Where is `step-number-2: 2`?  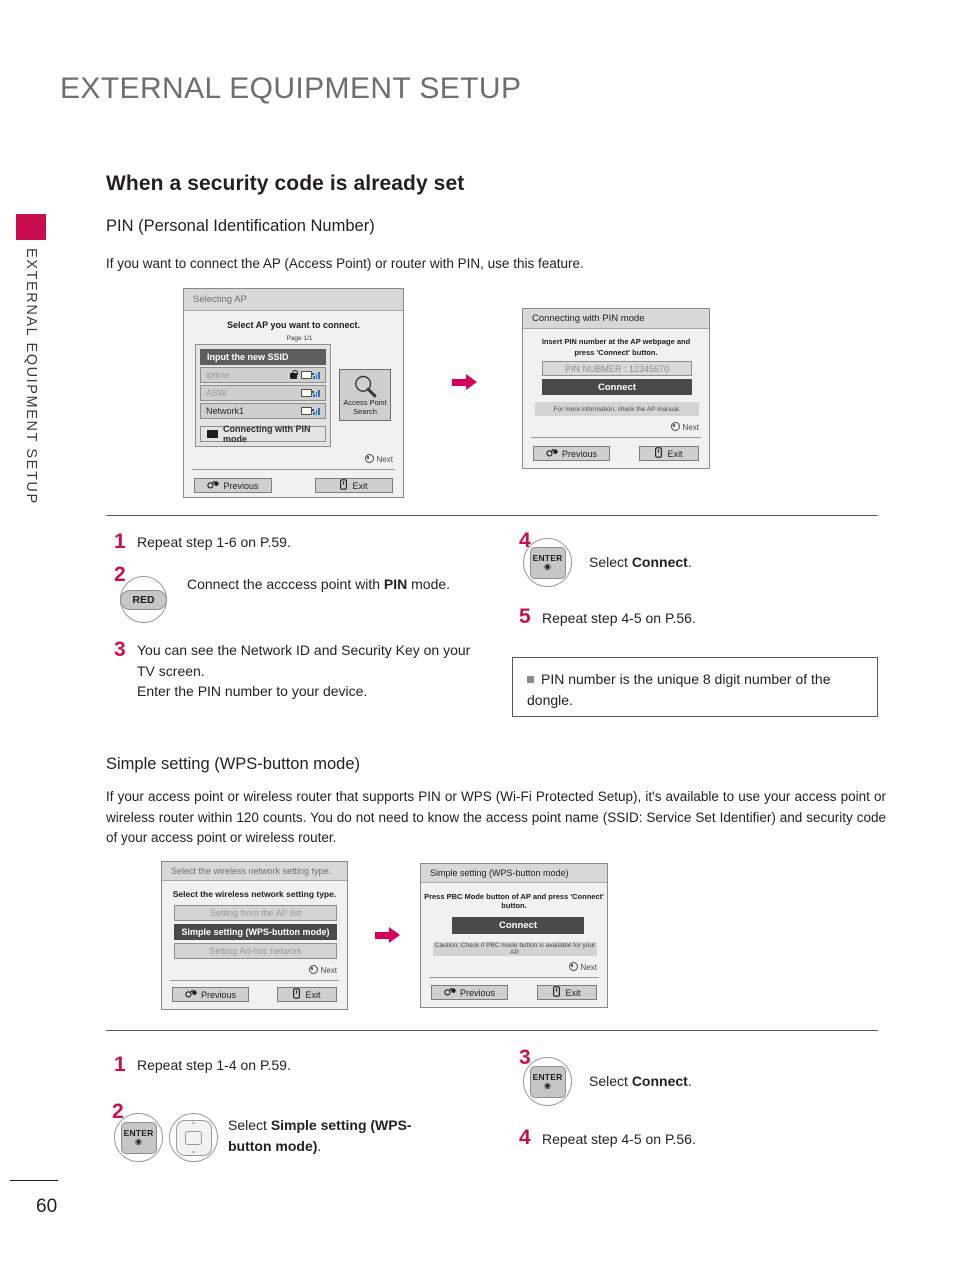 step-number-2: 2 is located at coordinates (120, 574).